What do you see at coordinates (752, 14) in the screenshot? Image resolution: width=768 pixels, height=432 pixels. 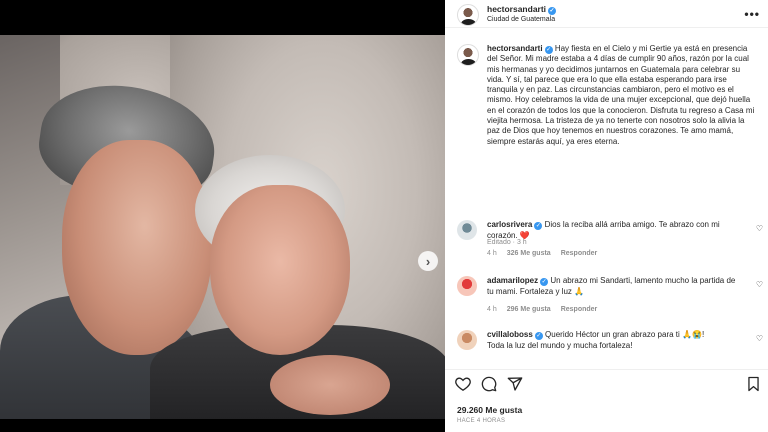 I see `more-options-icon: •••` at bounding box center [752, 14].